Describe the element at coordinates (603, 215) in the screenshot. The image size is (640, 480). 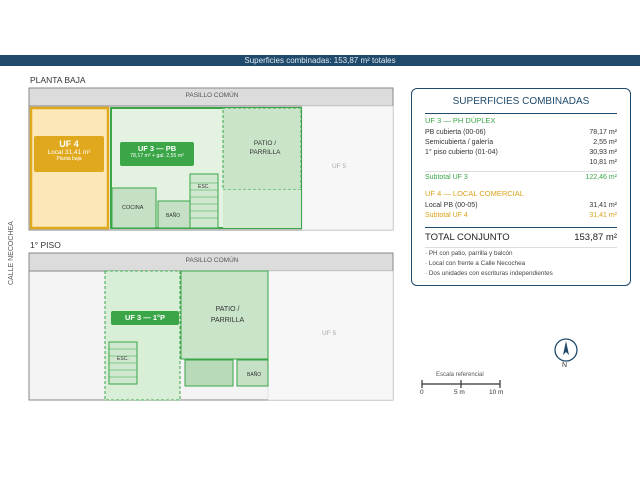
I see `uf4-subtotal-value: 31,41 m²` at that location.